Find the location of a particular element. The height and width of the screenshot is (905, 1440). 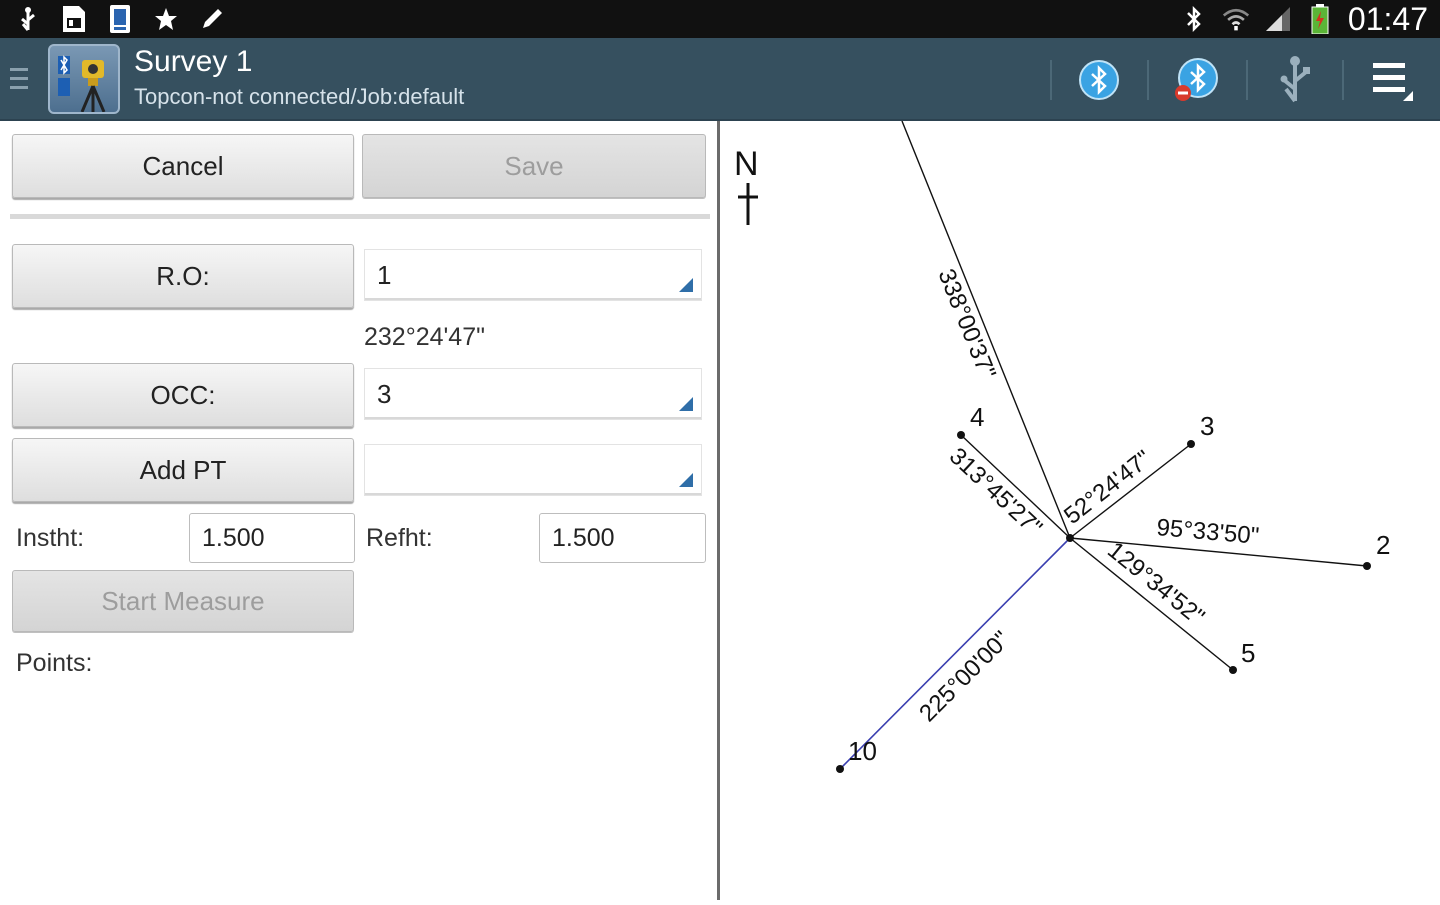

connection-status: Topcon-not connected/Job:default is located at coordinates (299, 96).